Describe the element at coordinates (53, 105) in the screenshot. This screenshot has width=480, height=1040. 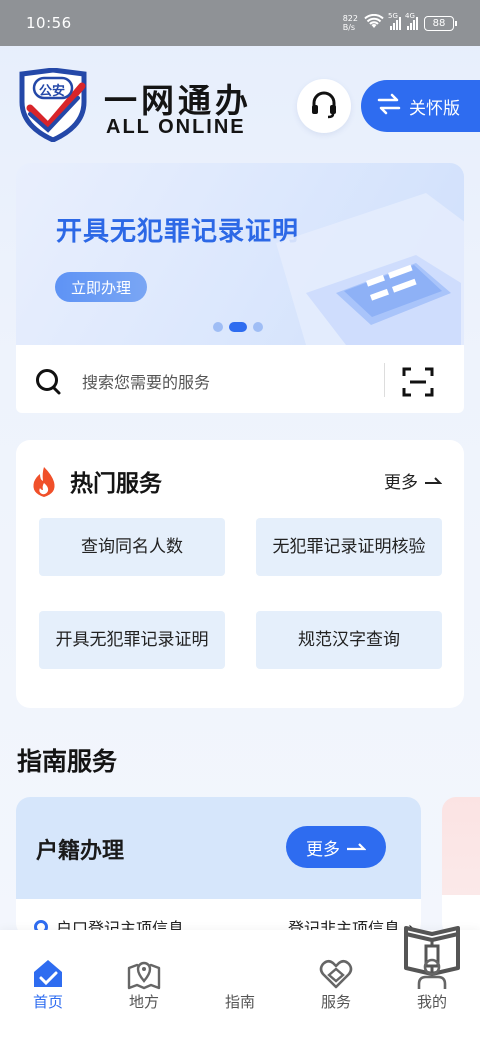
I see `police-shield-logo: 公安` at that location.